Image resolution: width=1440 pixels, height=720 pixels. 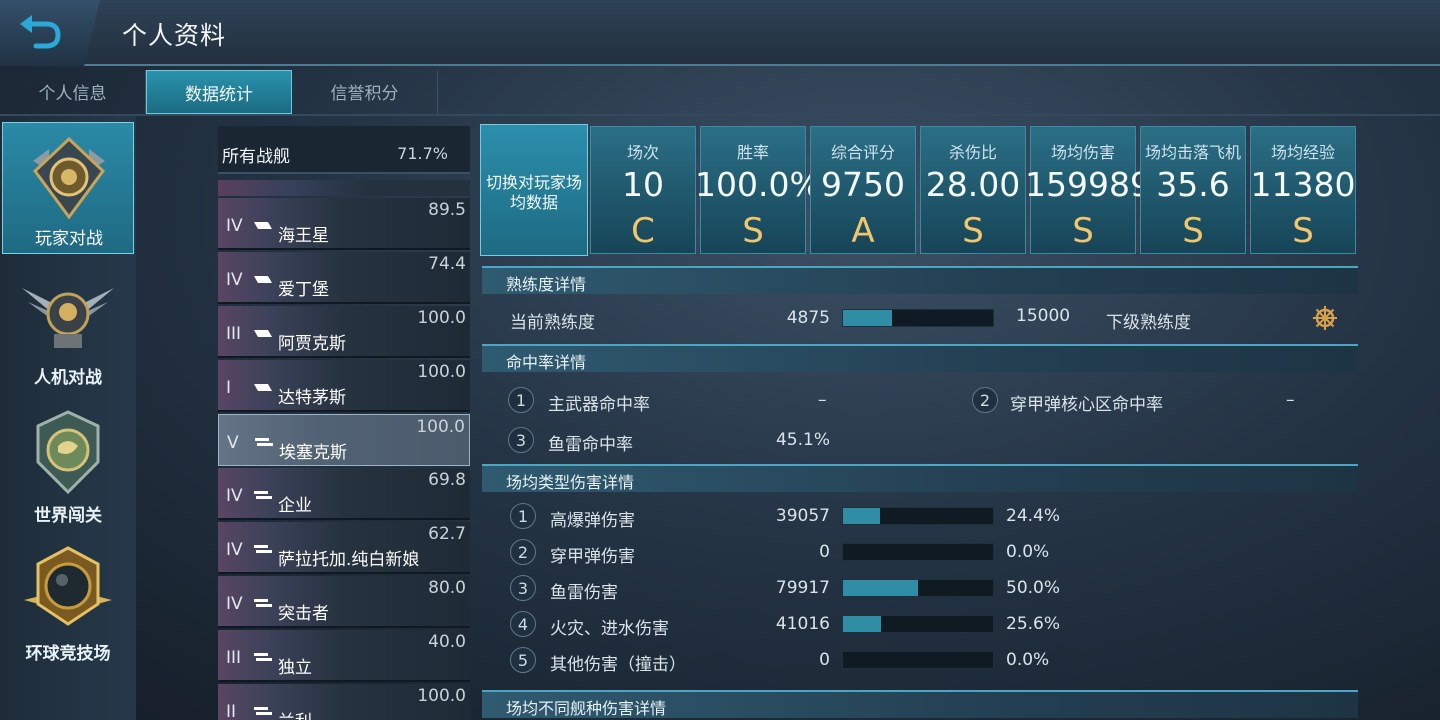 What do you see at coordinates (344, 602) in the screenshot?
I see `ship-row: IV 突击者 80.0` at bounding box center [344, 602].